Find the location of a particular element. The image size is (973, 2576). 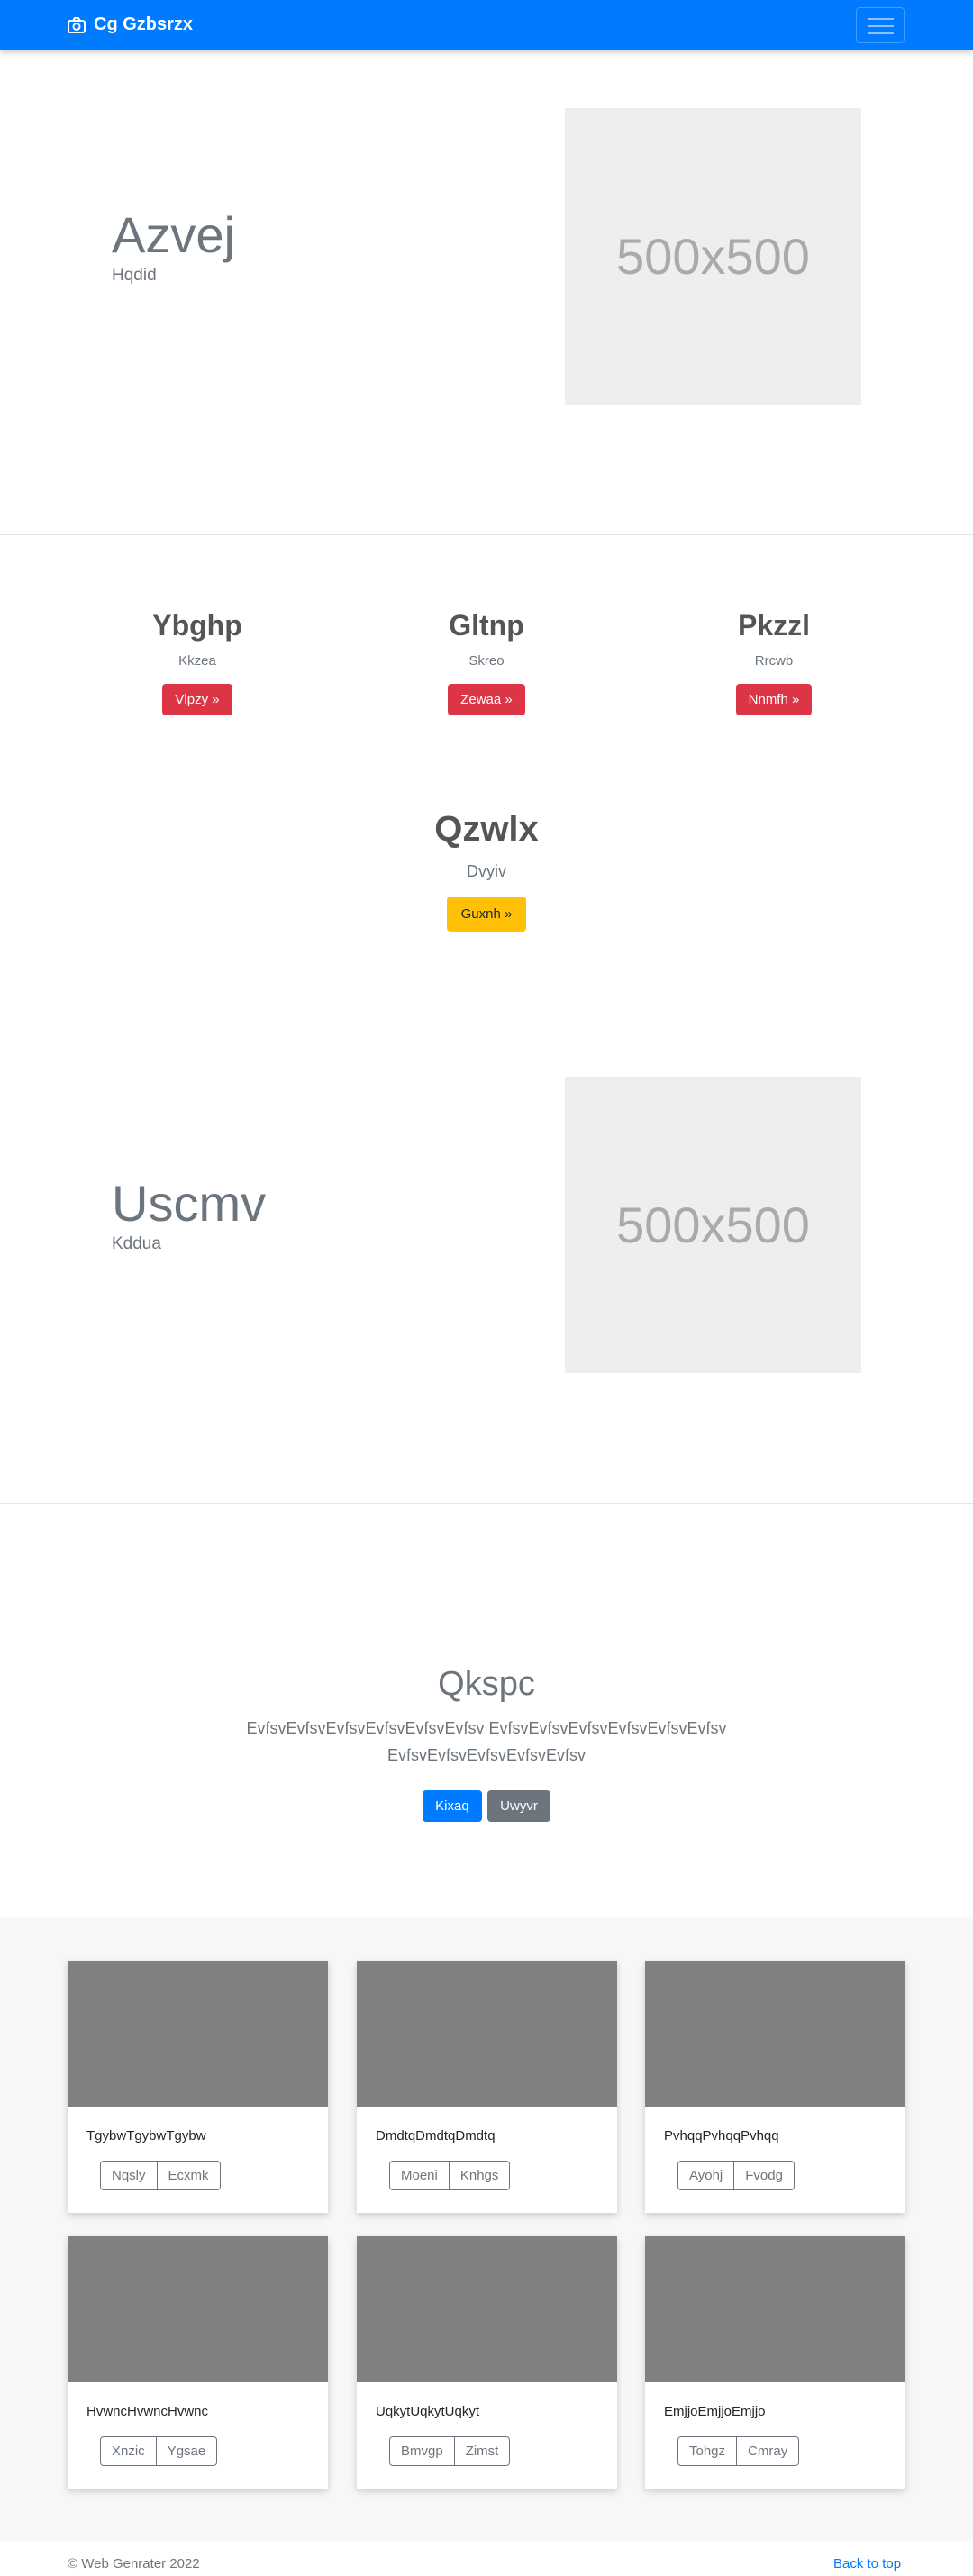

card-button: Ygsae is located at coordinates (187, 2451).